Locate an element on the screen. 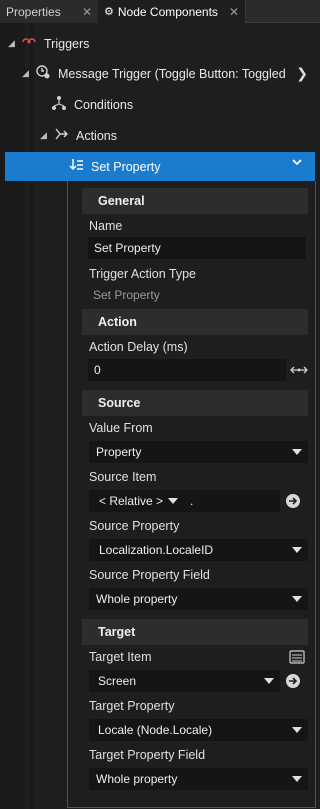  source-property-field-dropdown: Whole property is located at coordinates (198, 599).